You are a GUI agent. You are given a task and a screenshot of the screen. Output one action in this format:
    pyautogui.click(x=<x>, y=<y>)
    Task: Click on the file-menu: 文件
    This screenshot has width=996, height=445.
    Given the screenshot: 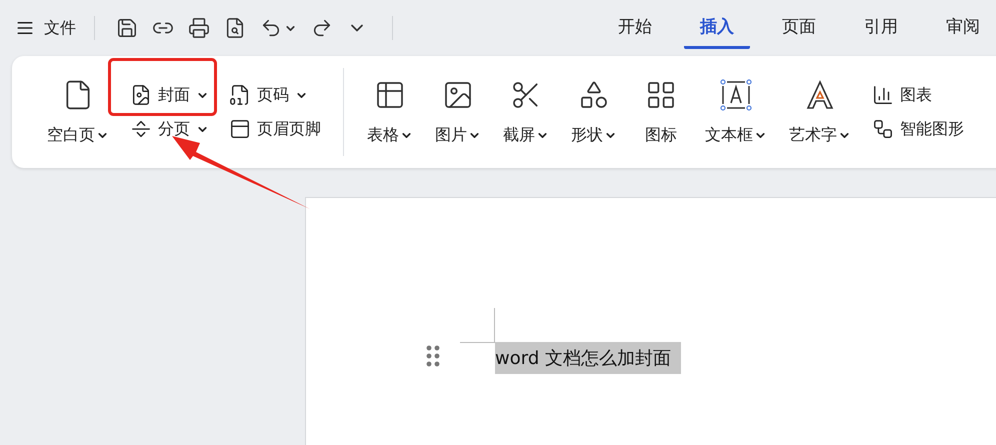 What is the action you would take?
    pyautogui.click(x=46, y=28)
    